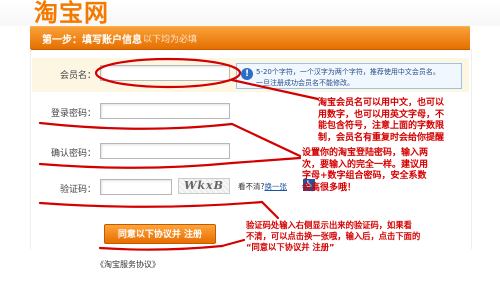 The height and width of the screenshot is (285, 500). What do you see at coordinates (365, 164) in the screenshot?
I see `password-annotation-line: 次，要输入的完全一样。建议用` at bounding box center [365, 164].